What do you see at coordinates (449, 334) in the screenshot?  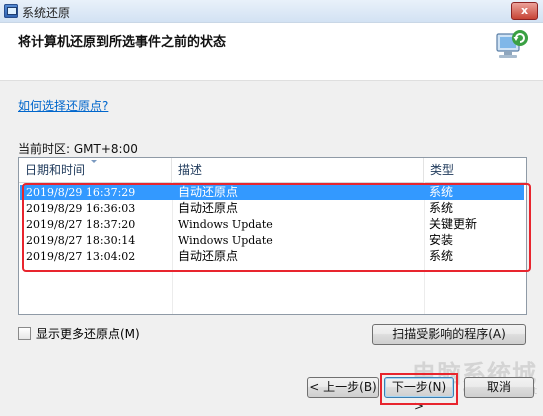 I see `scan-affected-programs-button: 扫描受影响的程序(A)` at bounding box center [449, 334].